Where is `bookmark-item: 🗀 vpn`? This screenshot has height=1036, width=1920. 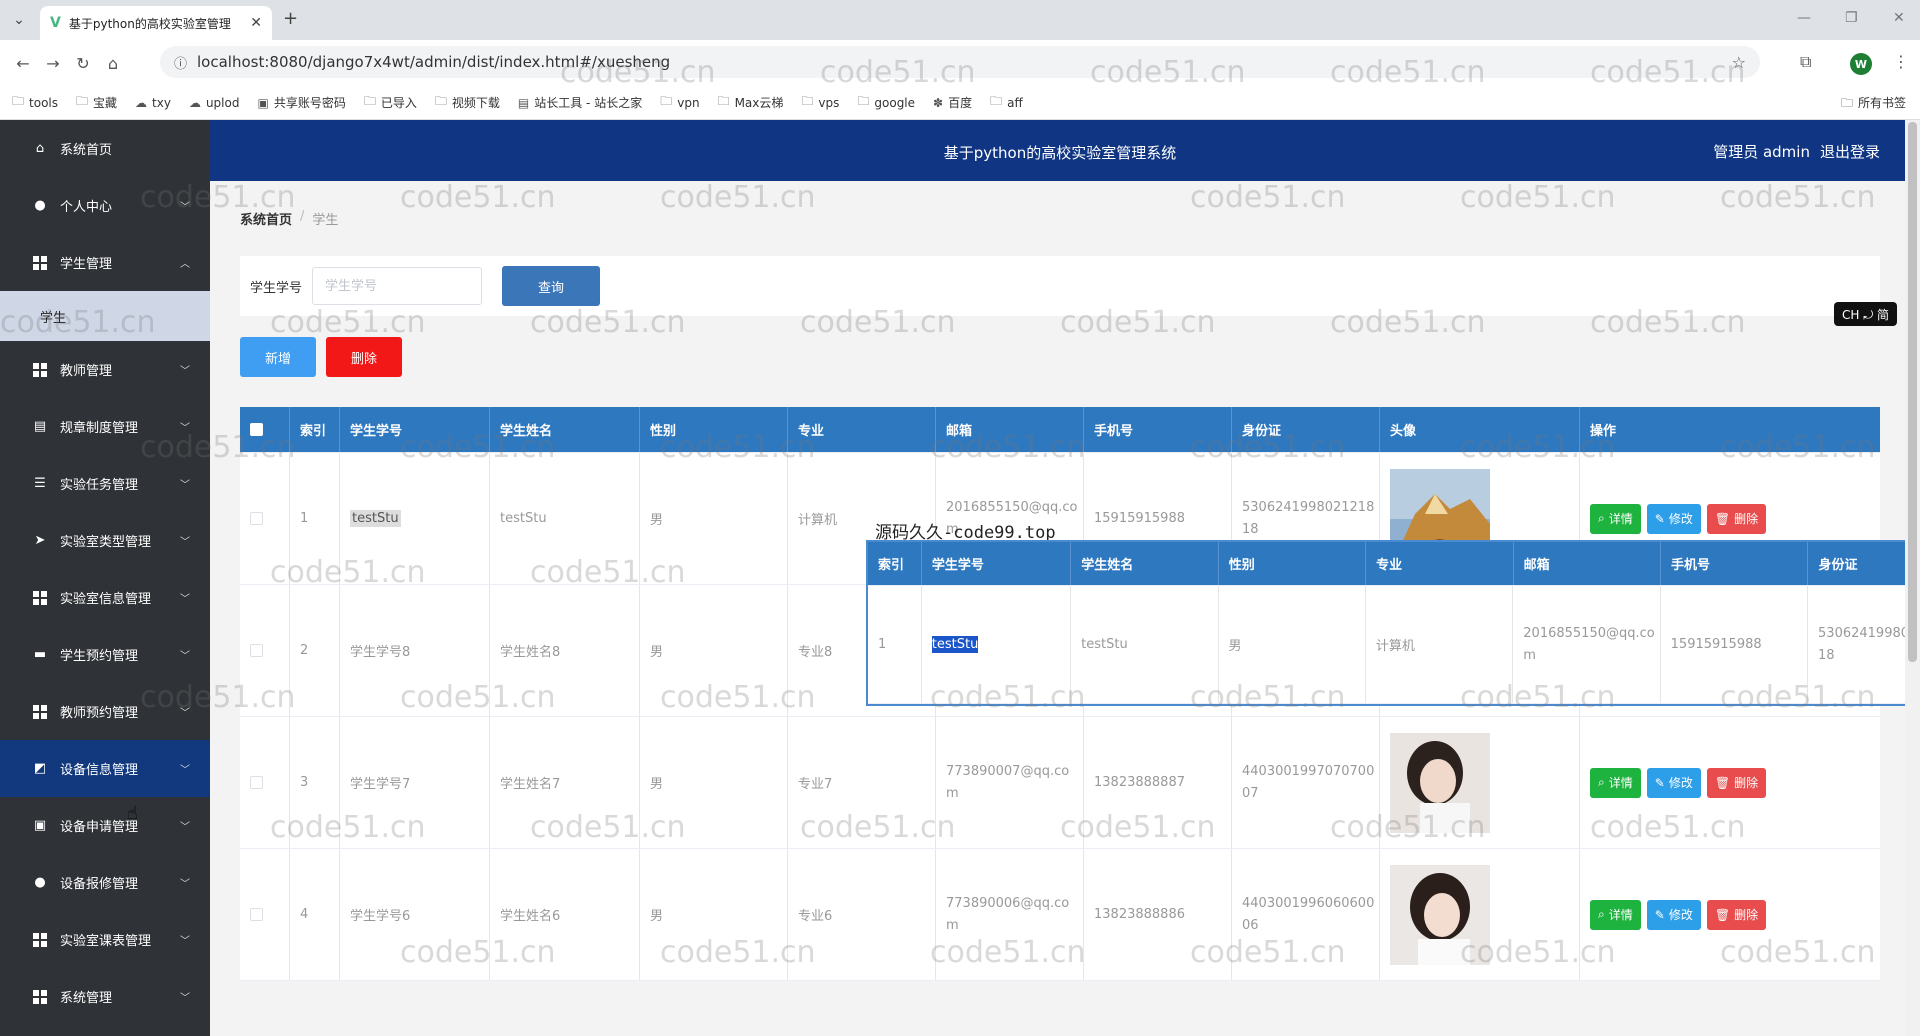 bookmark-item: 🗀 vpn is located at coordinates (679, 102).